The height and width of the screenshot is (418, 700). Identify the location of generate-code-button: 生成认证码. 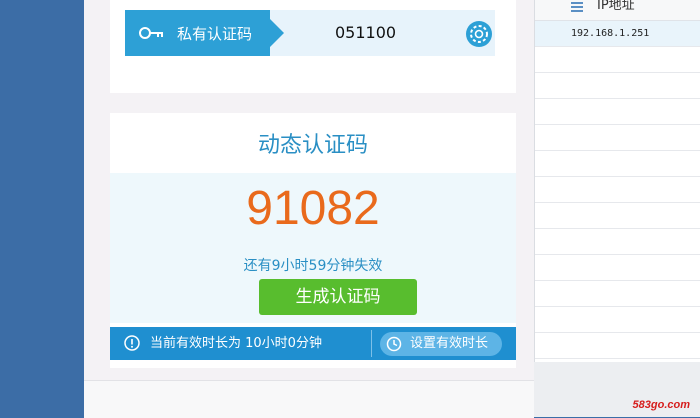
(338, 297).